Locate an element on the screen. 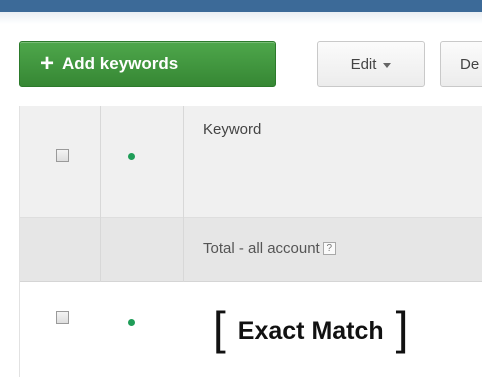 The image size is (482, 377). add-keywords-label: Add keywords is located at coordinates (120, 63).